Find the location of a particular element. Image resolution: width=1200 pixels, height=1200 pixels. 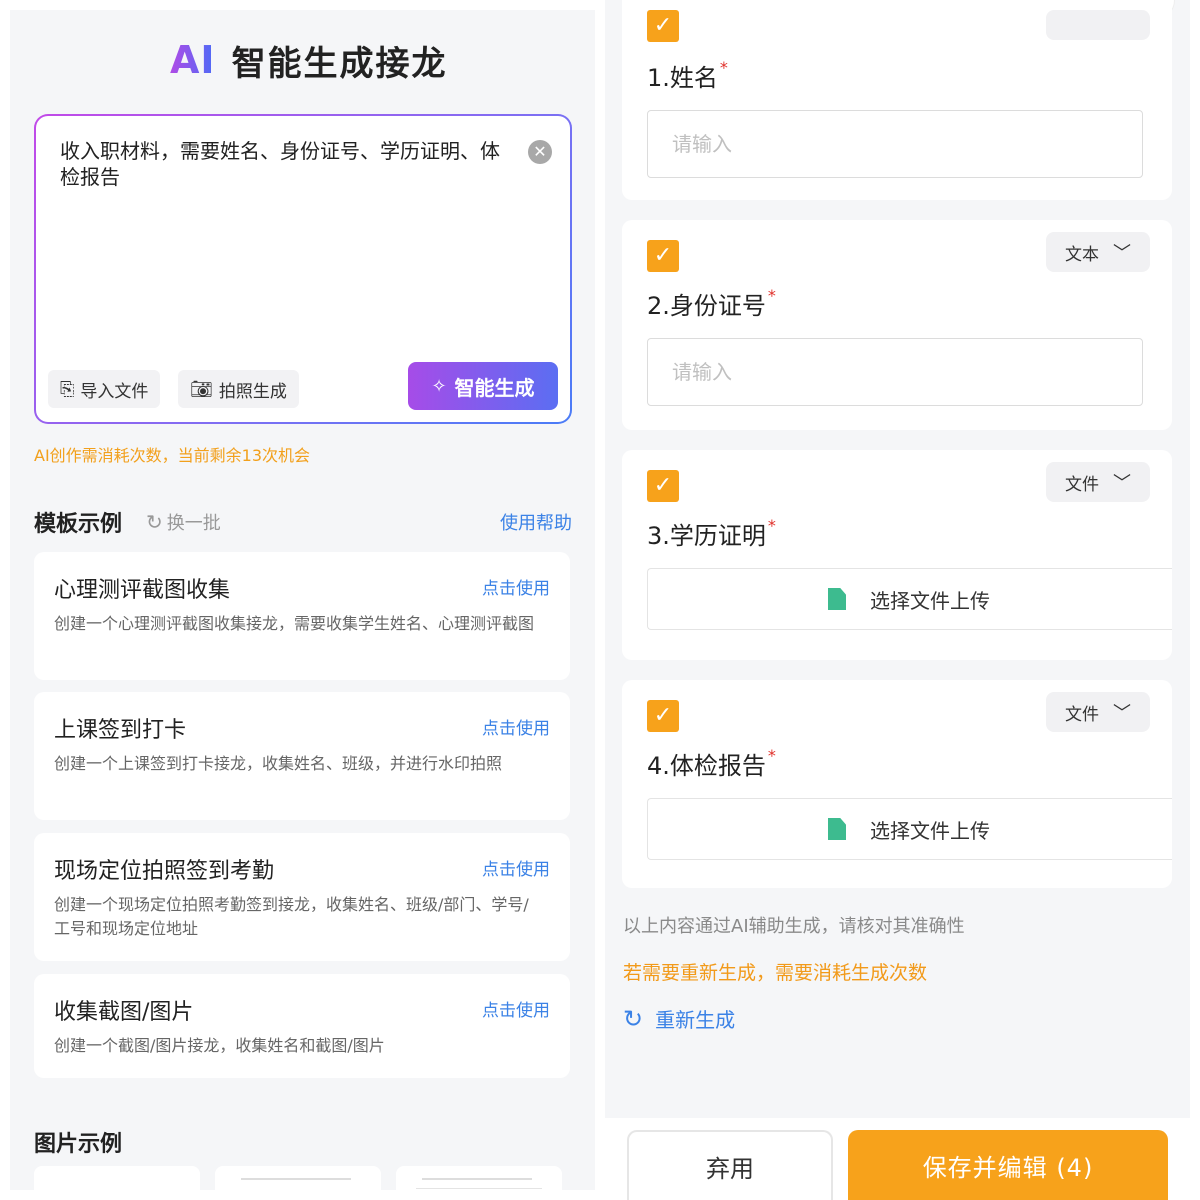

refresh-label: 换一批 is located at coordinates (193, 523).